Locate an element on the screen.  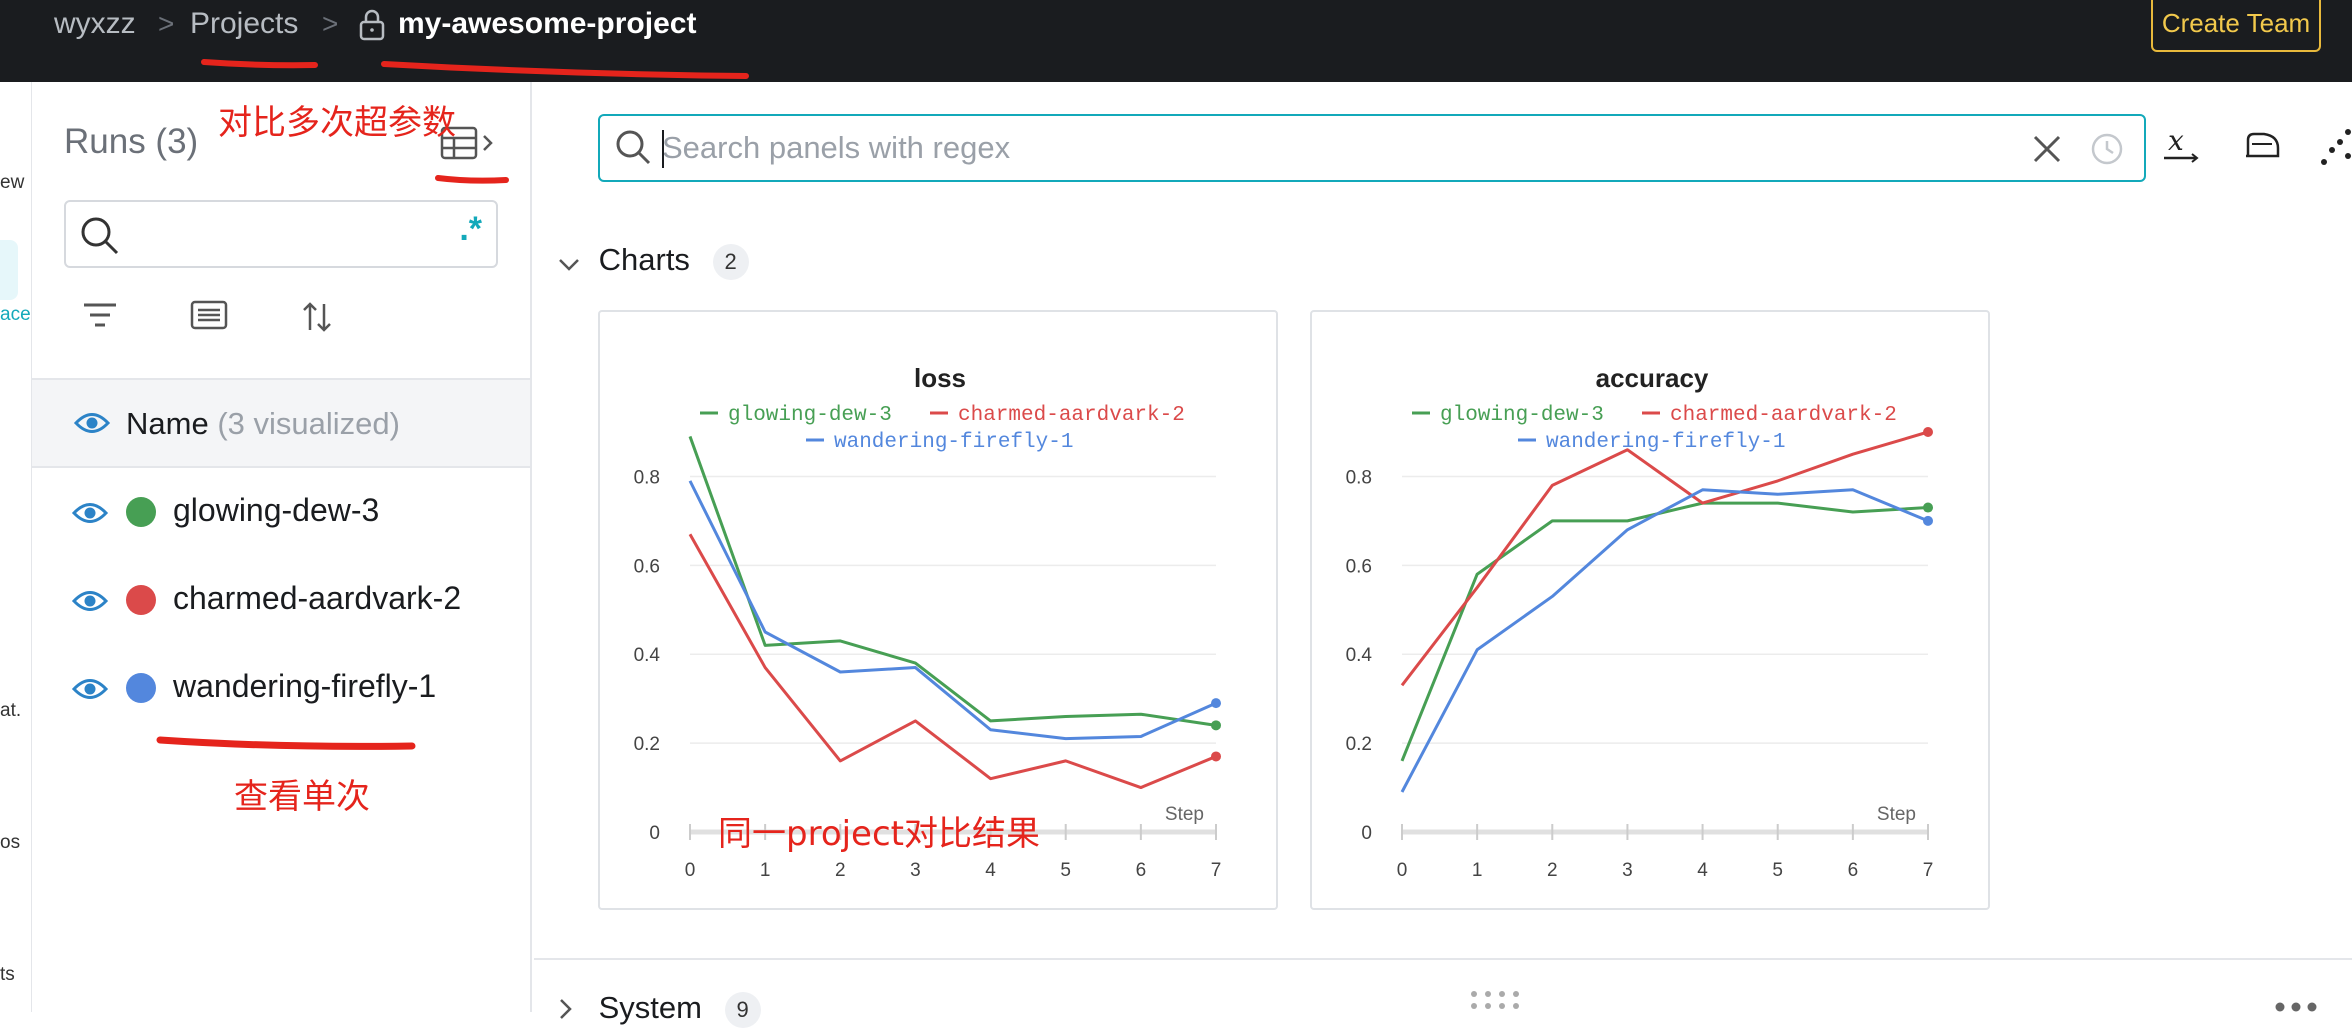
chevron-down-icon is located at coordinates (571, 262).